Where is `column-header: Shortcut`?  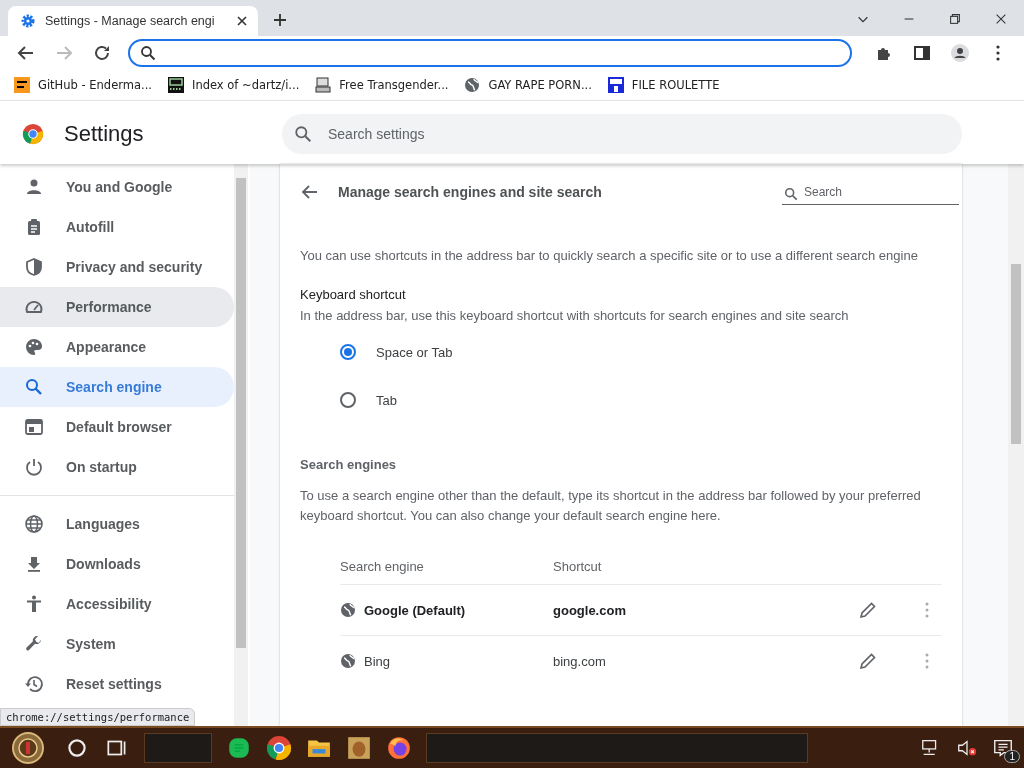
column-header: Shortcut is located at coordinates (578, 566).